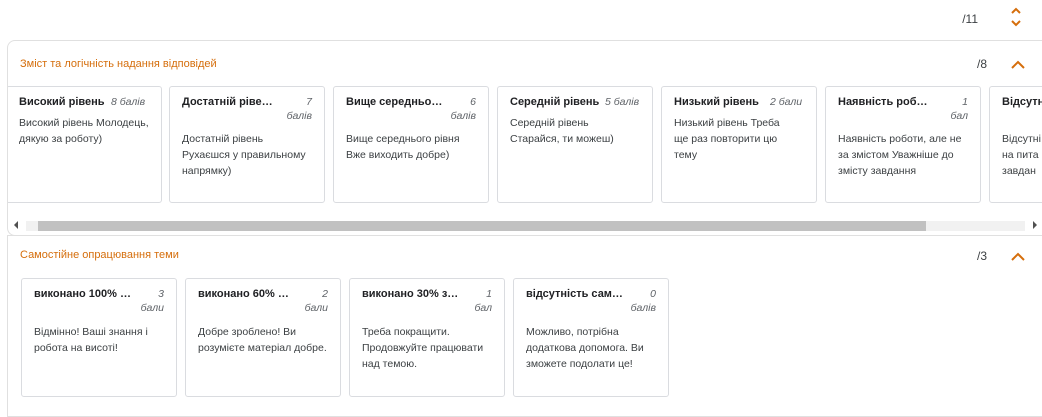 The width and height of the screenshot is (1042, 417). Describe the element at coordinates (1016, 17) in the screenshot. I see `collapse-all-icon` at that location.